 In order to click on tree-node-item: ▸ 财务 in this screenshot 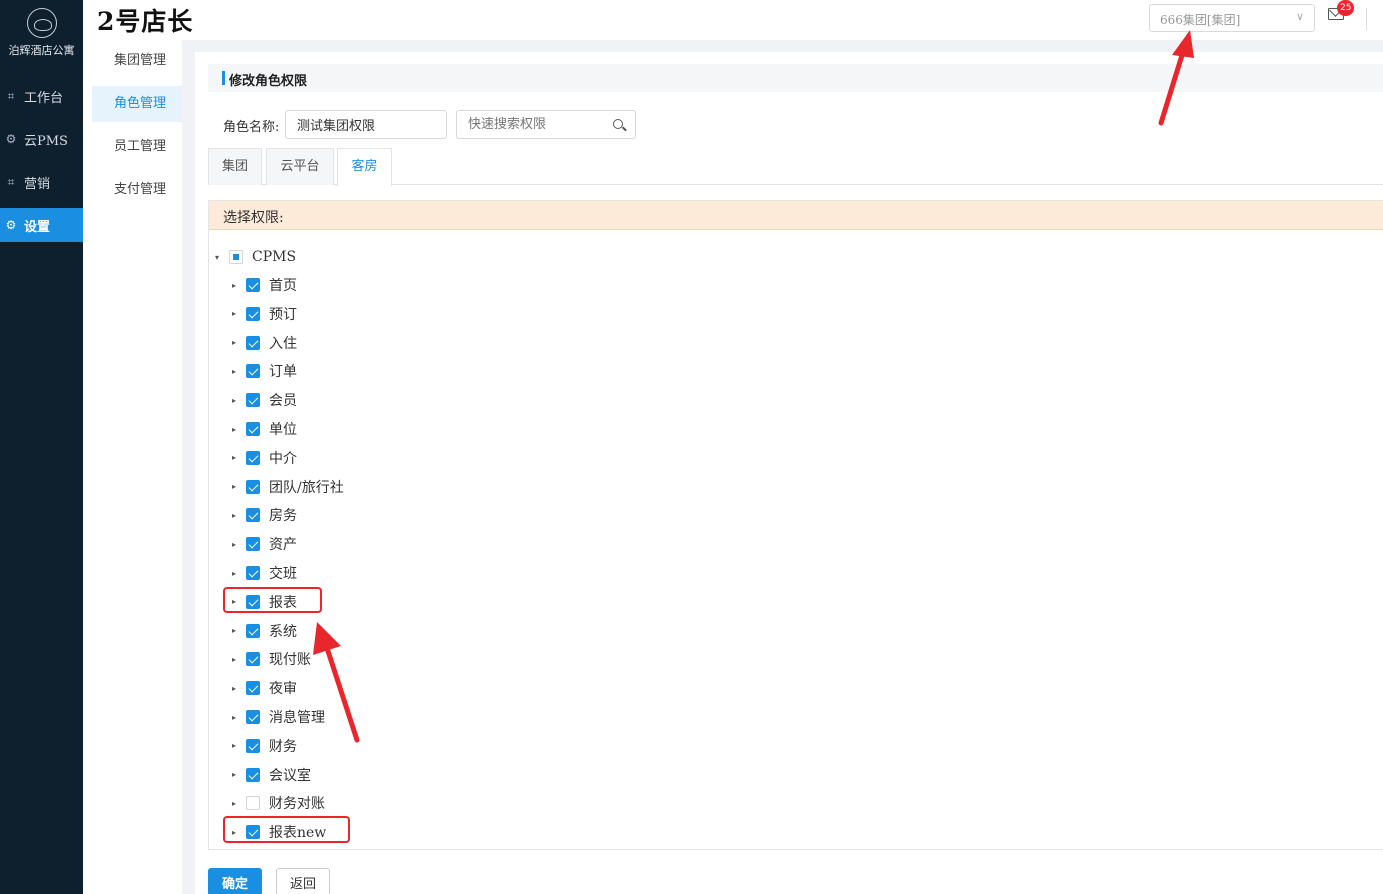, I will do `click(264, 746)`.